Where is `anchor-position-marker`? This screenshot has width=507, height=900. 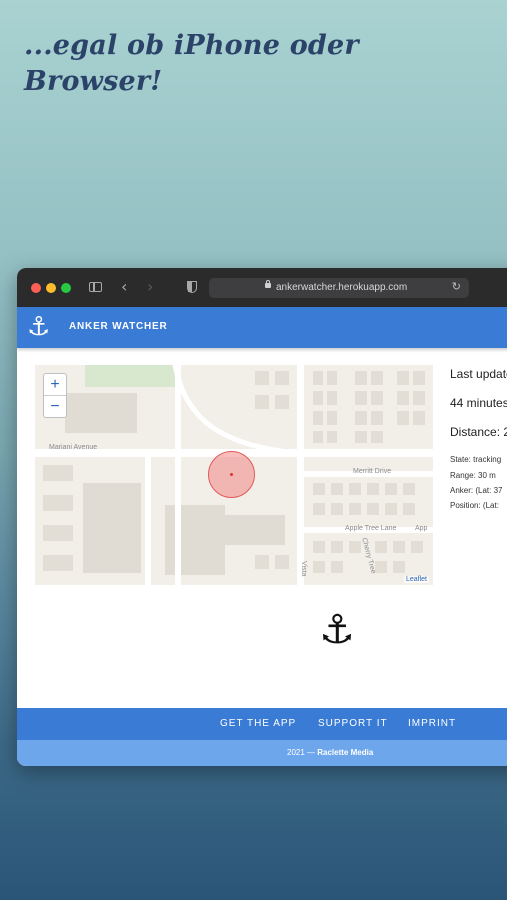
anchor-position-marker is located at coordinates (231, 474).